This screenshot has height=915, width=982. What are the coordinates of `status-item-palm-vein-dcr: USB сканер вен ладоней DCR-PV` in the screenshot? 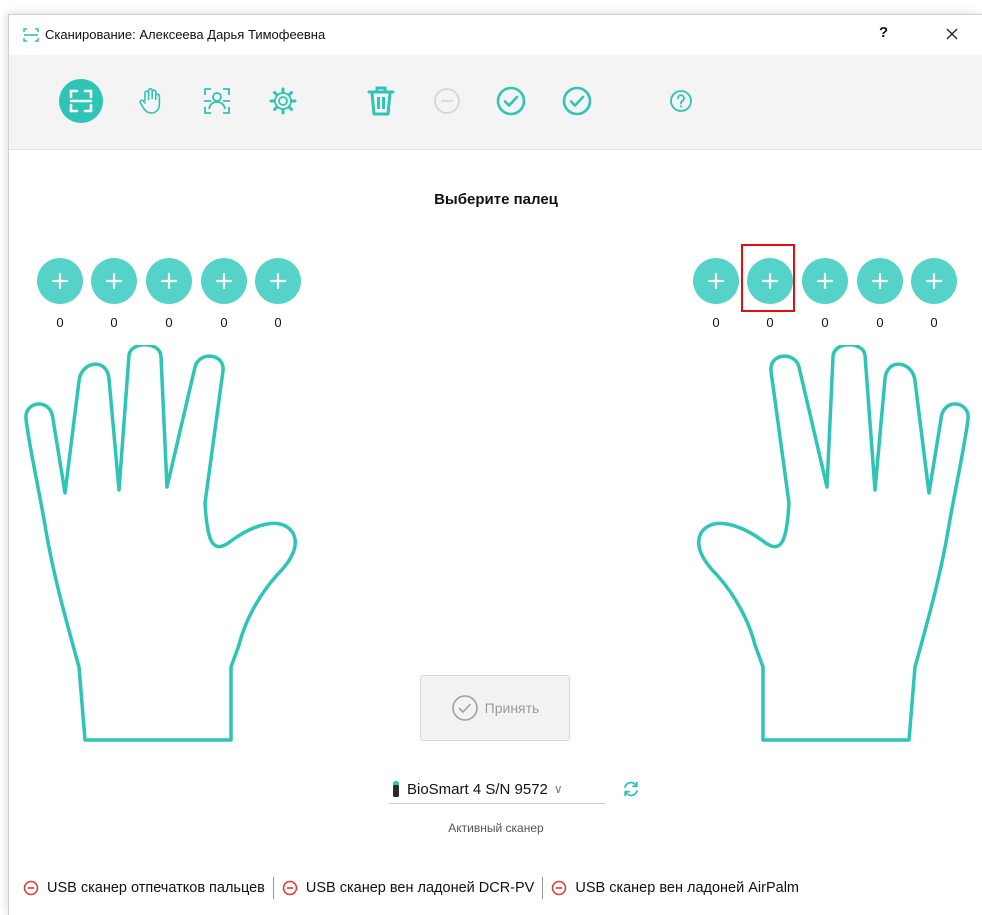 It's located at (408, 888).